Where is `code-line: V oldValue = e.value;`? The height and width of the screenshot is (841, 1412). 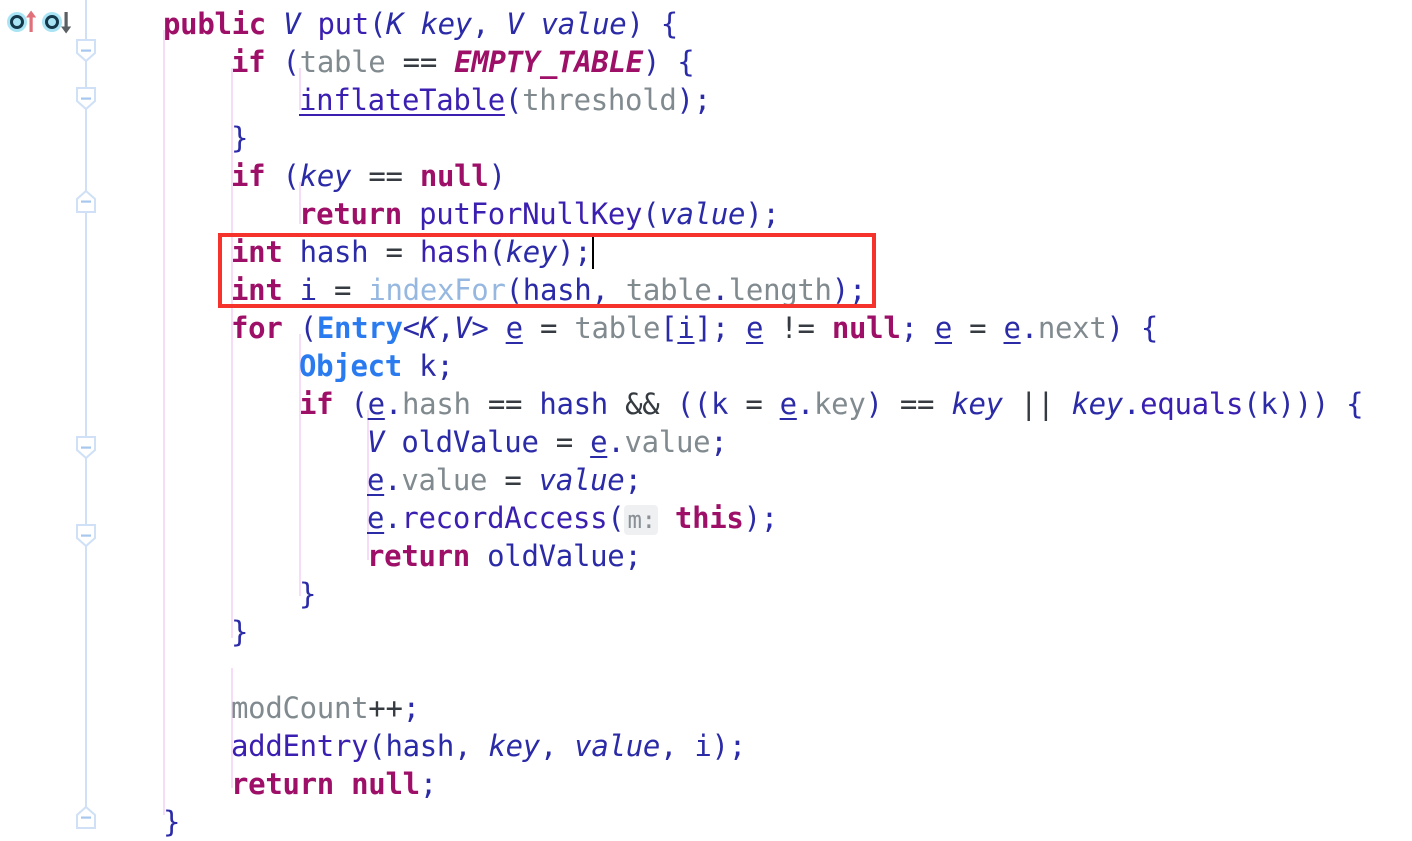 code-line: V oldValue = e.value; is located at coordinates (547, 442).